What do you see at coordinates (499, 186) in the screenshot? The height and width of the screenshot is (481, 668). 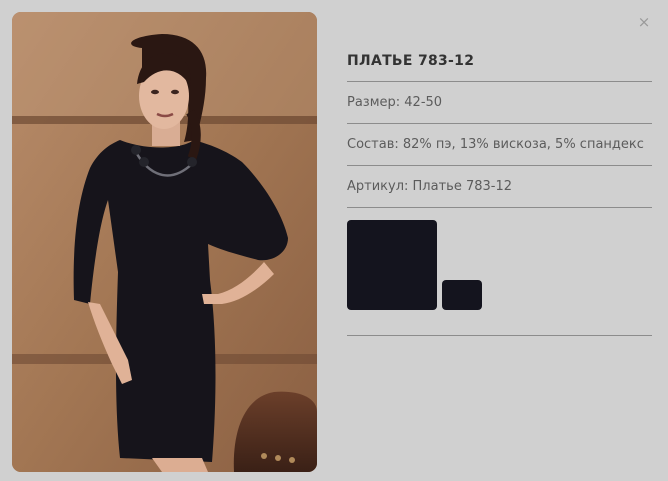 I see `article-row: Артикул: Платье 783-12` at bounding box center [499, 186].